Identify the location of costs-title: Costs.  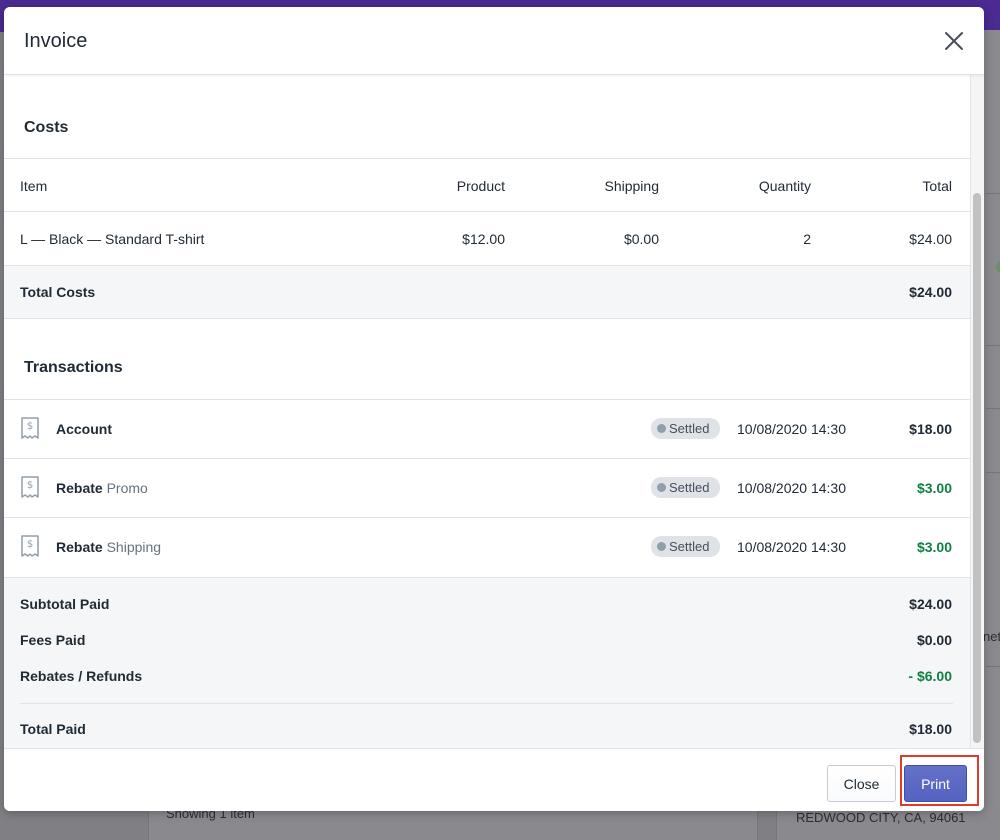
(46, 127).